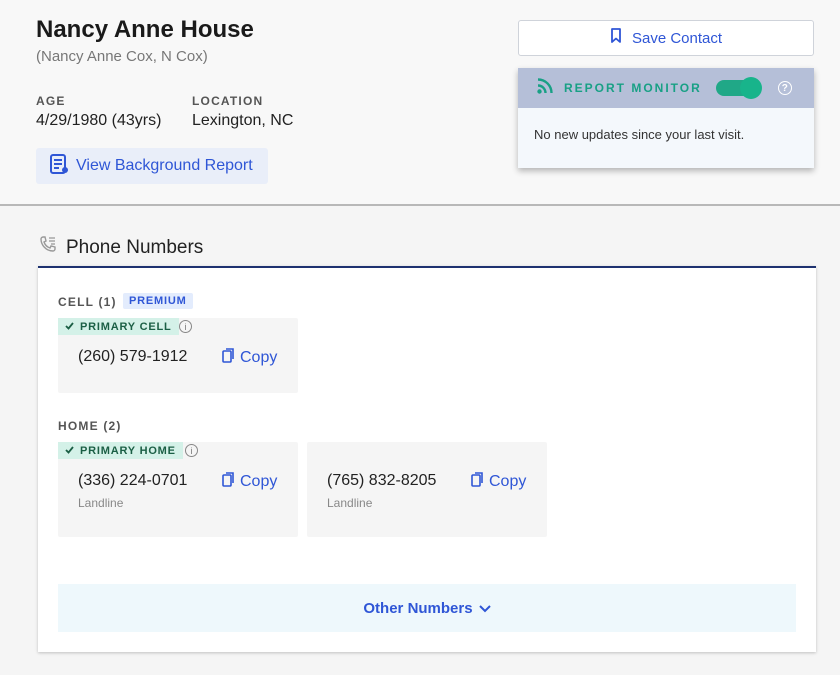 The height and width of the screenshot is (675, 840). I want to click on person-aliases: (Nancy Anne Cox, N Cox), so click(122, 56).